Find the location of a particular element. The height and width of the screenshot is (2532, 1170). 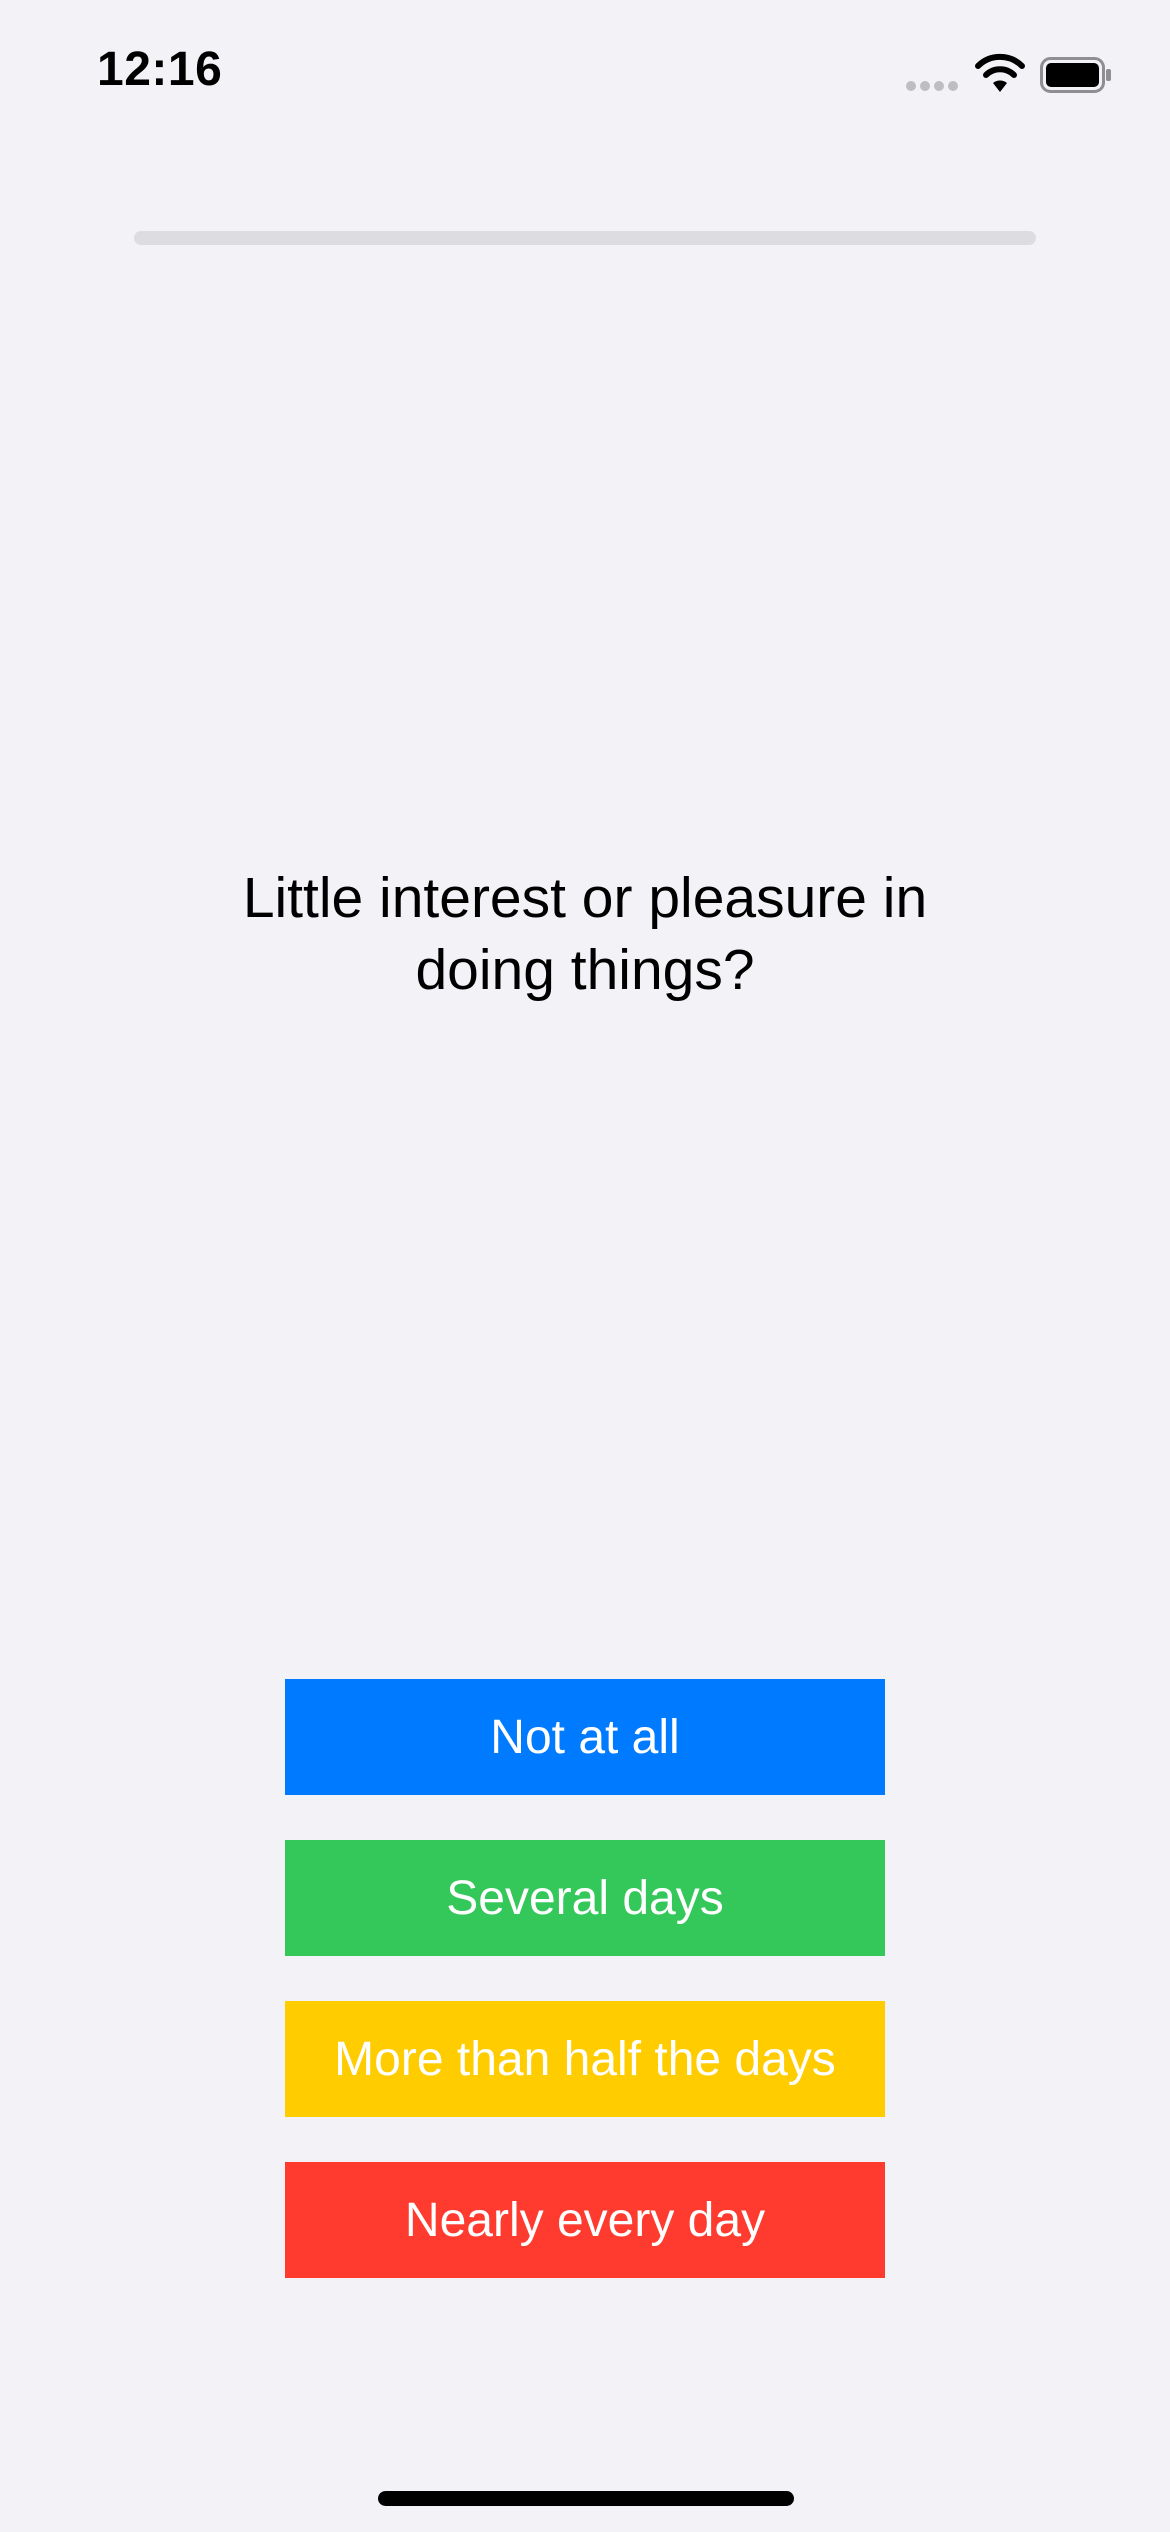

home-indicator is located at coordinates (586, 2498).